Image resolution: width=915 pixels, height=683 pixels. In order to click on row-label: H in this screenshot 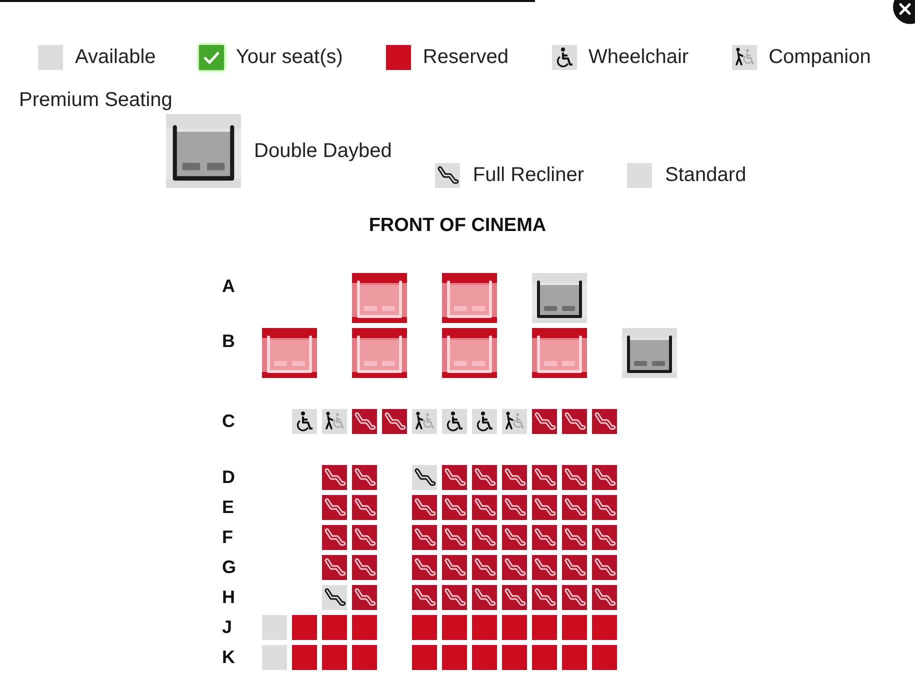, I will do `click(228, 597)`.